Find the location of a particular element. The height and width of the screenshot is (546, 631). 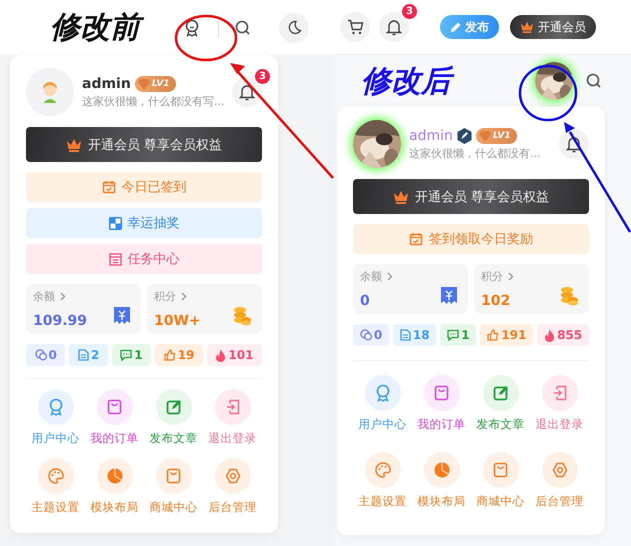

stat-chip: 18 is located at coordinates (414, 335).